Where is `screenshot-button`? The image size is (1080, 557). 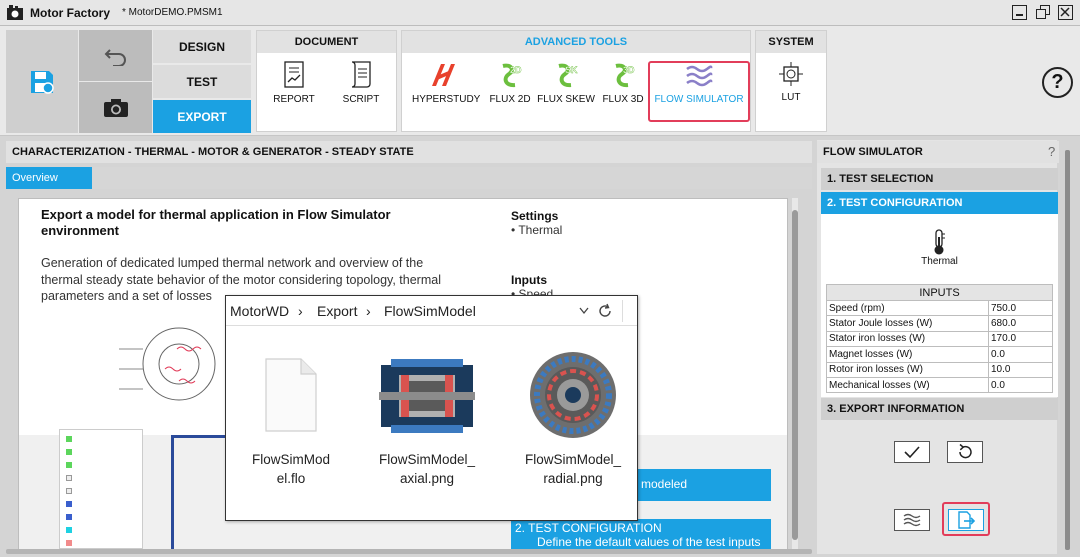
screenshot-button is located at coordinates (115, 107).